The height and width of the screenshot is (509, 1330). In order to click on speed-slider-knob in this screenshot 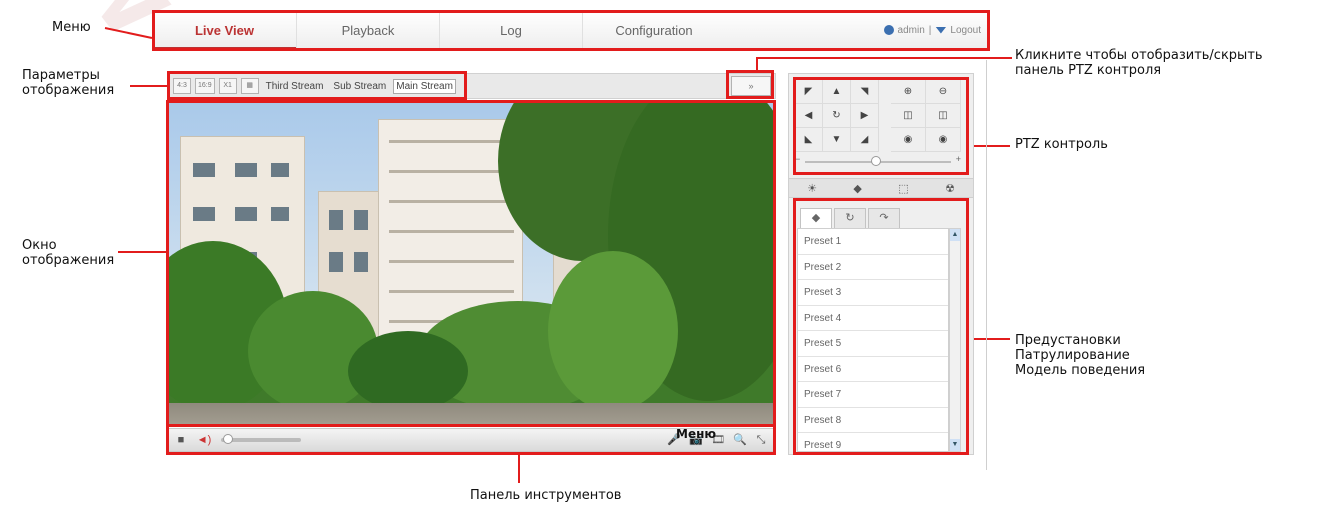, I will do `click(876, 161)`.